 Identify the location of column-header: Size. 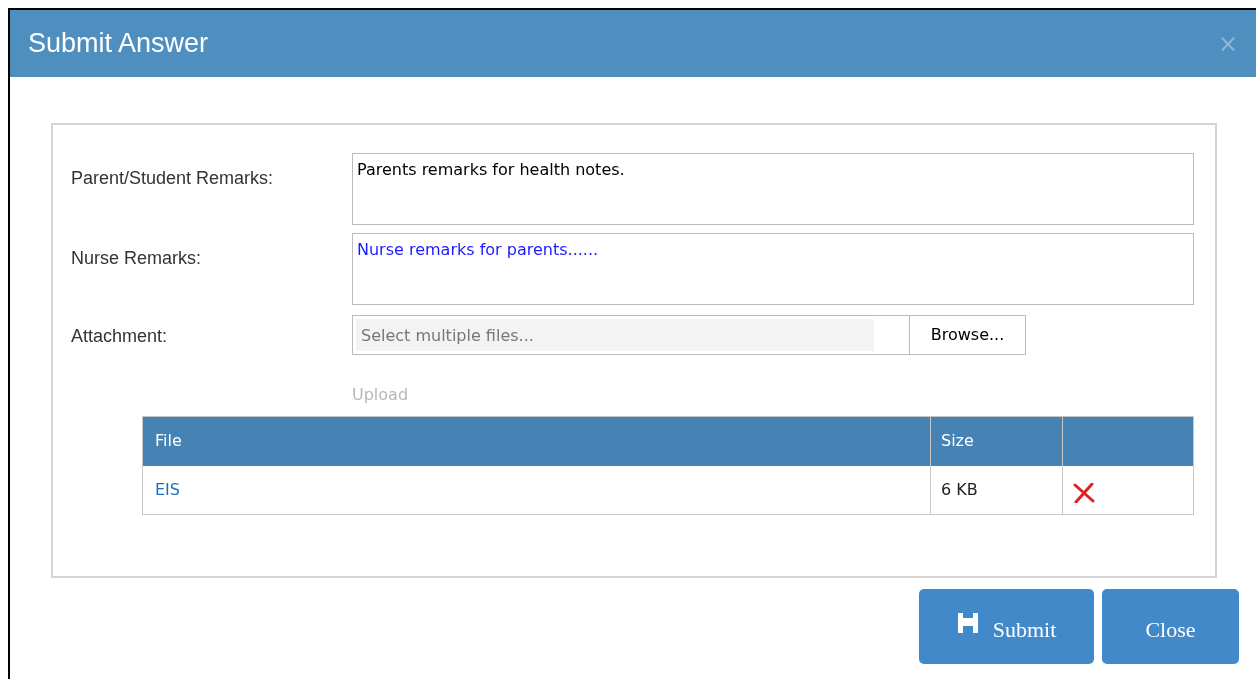
(996, 441).